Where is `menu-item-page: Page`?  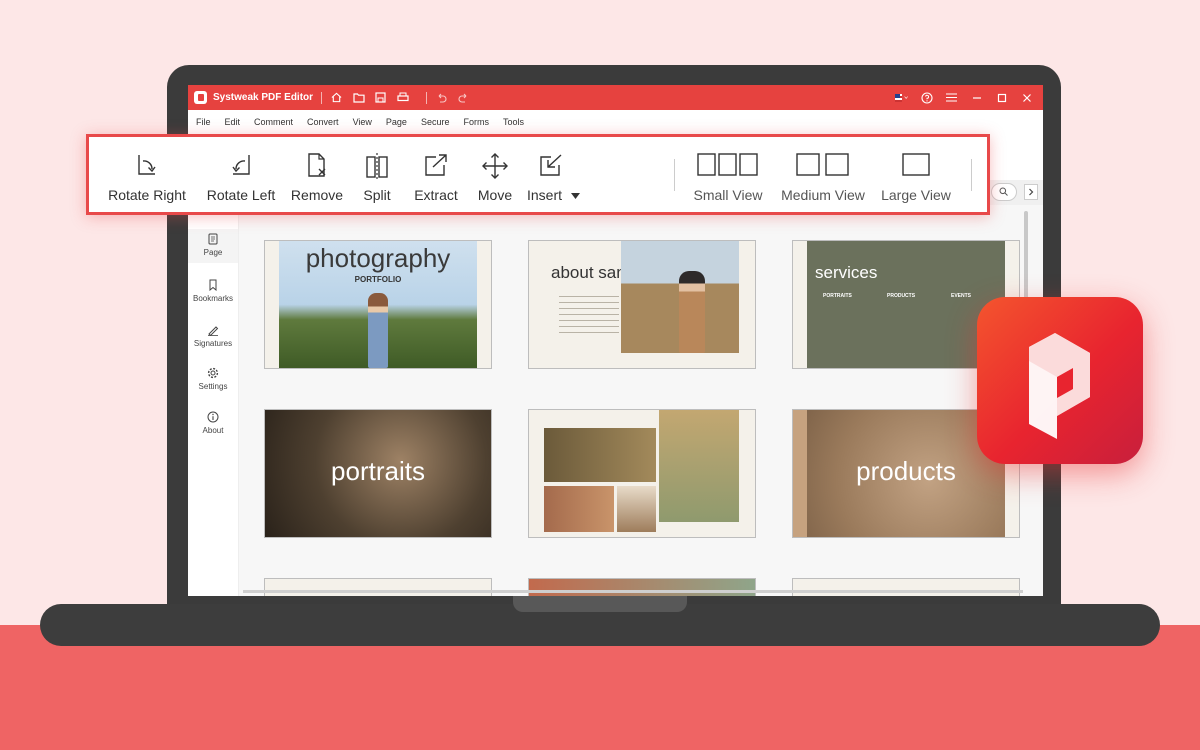 menu-item-page: Page is located at coordinates (396, 122).